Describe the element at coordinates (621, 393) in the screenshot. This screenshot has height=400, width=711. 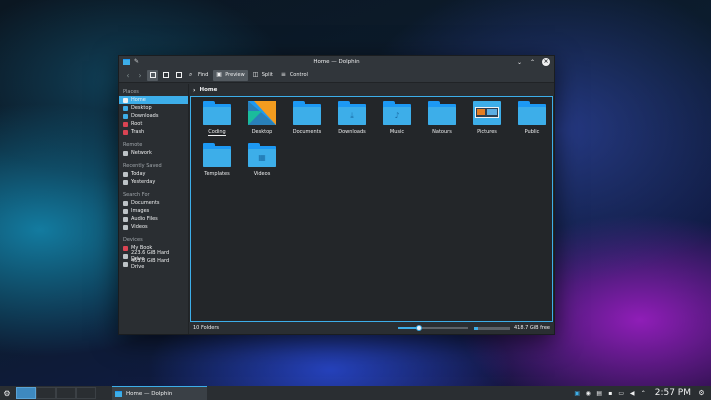
I see `network-icon: ▭` at that location.